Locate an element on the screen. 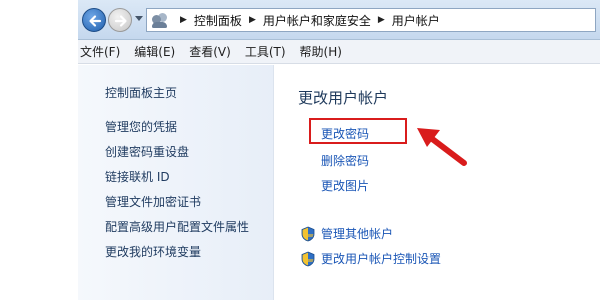 The image size is (600, 300). breadcrumb-item-user-accounts: 用户帐户 is located at coordinates (416, 20).